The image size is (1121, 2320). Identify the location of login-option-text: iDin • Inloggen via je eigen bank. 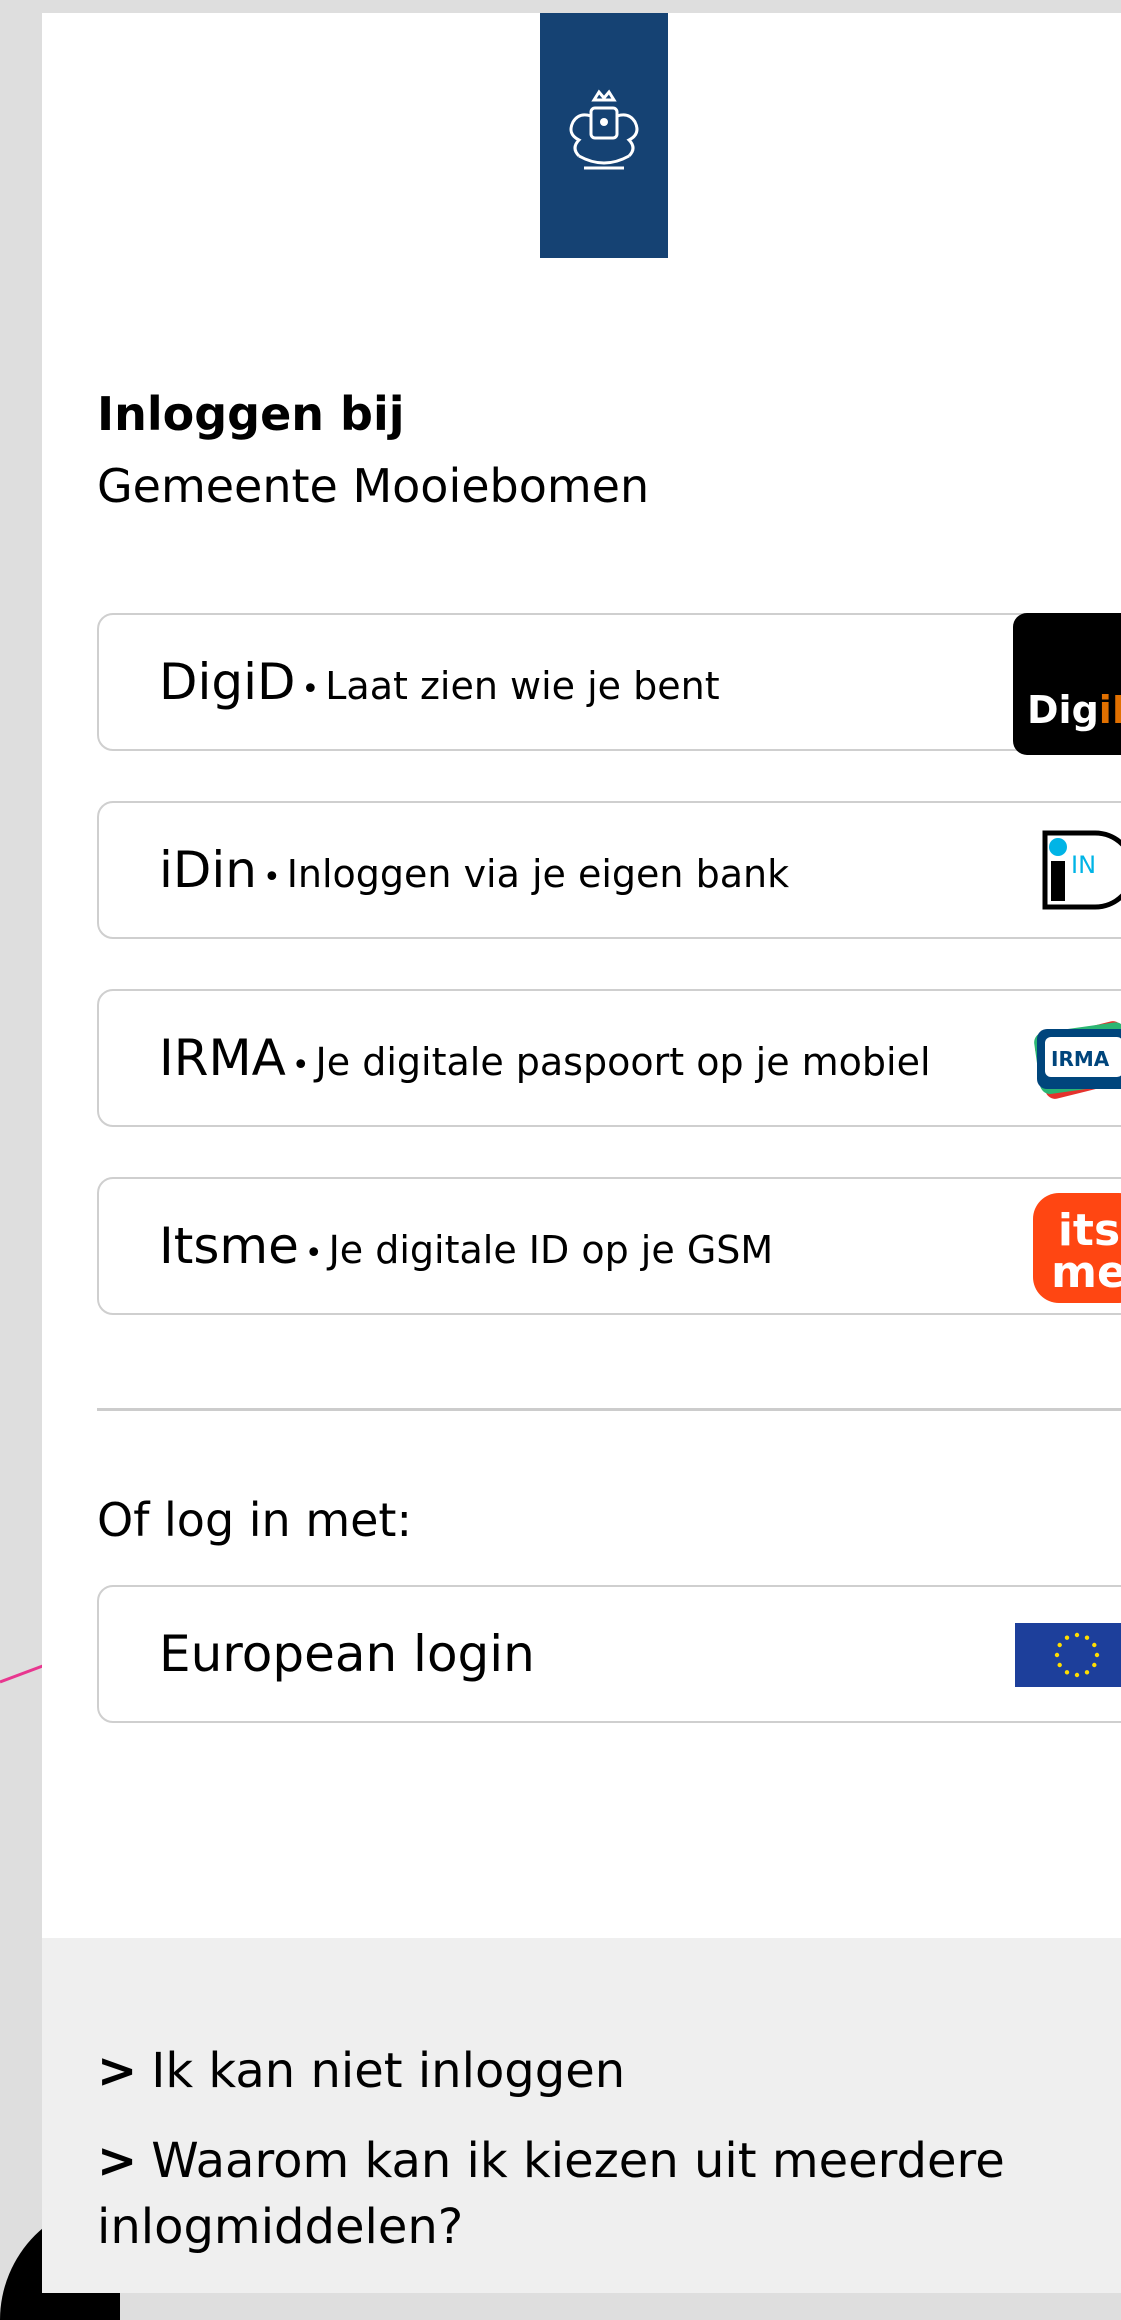
(444, 870).